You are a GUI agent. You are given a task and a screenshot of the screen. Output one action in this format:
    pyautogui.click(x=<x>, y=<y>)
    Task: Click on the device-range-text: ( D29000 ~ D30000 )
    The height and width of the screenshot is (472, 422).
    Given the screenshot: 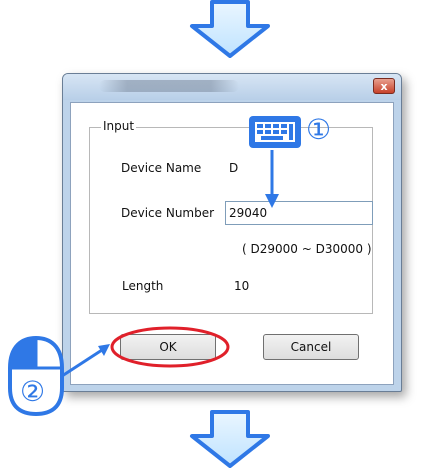 What is the action you would take?
    pyautogui.click(x=307, y=249)
    